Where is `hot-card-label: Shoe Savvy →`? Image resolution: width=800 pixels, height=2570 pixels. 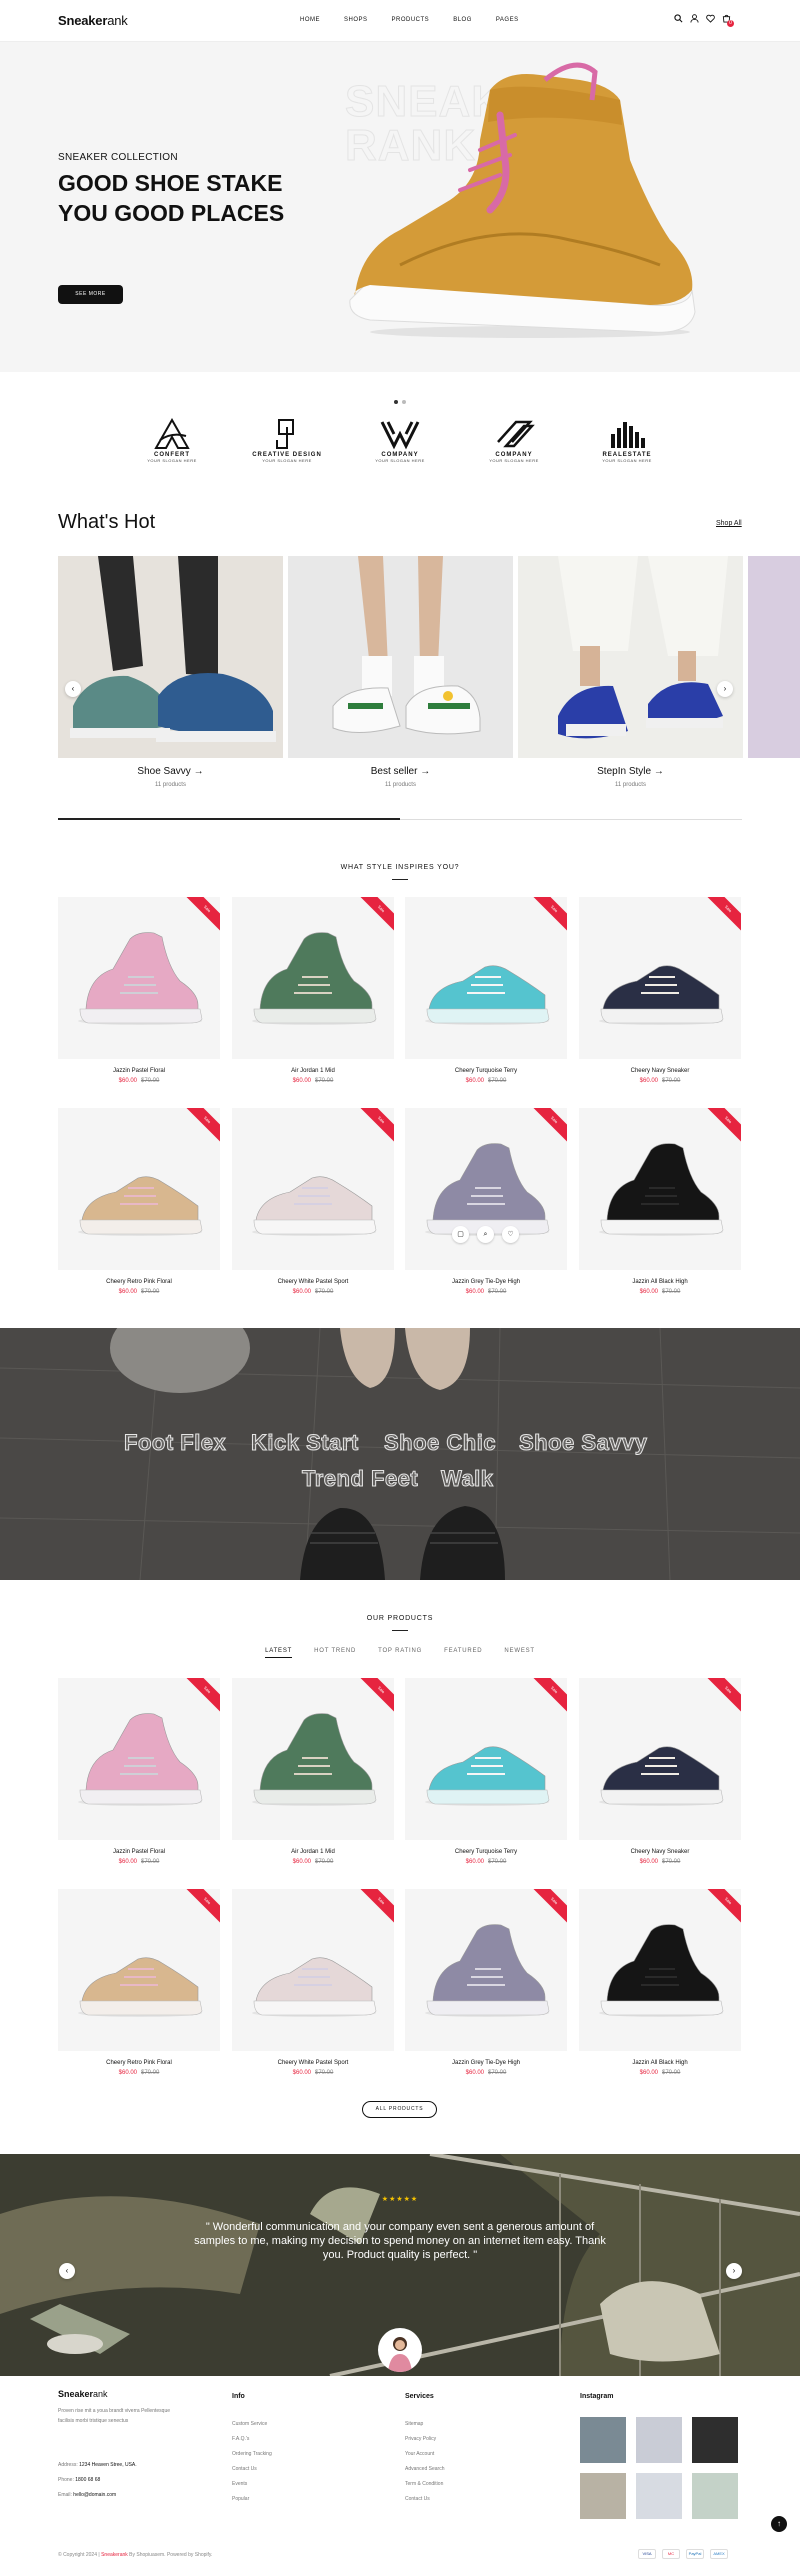
hot-card-label: Shoe Savvy → is located at coordinates (170, 771).